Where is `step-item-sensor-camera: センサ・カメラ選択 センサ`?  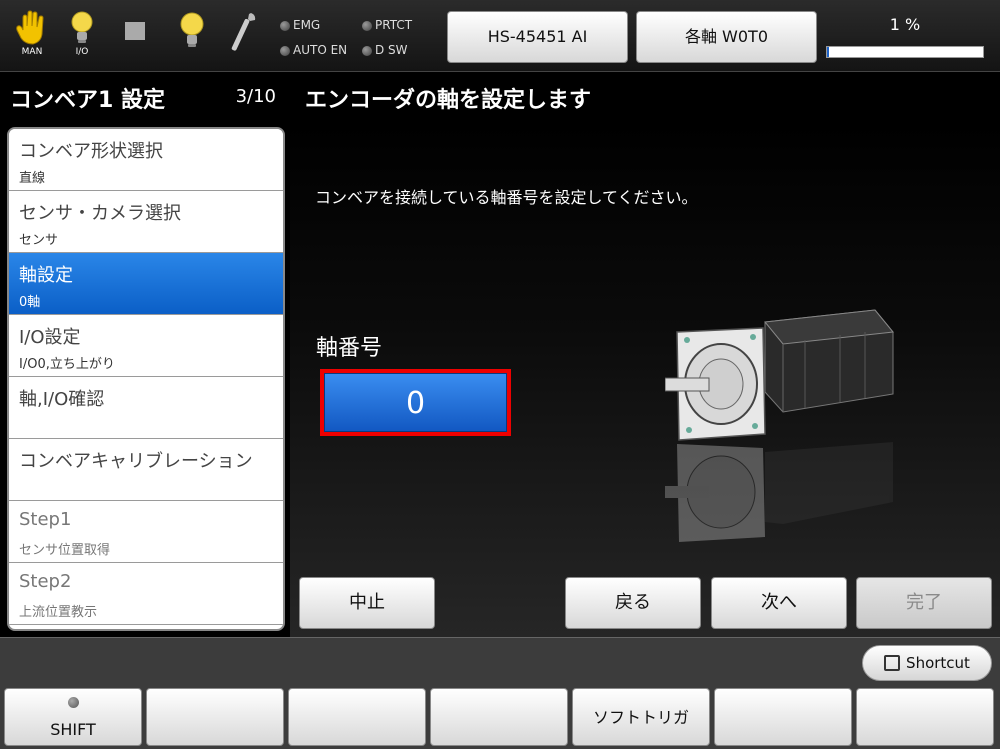 step-item-sensor-camera: センサ・カメラ選択 センサ is located at coordinates (146, 222).